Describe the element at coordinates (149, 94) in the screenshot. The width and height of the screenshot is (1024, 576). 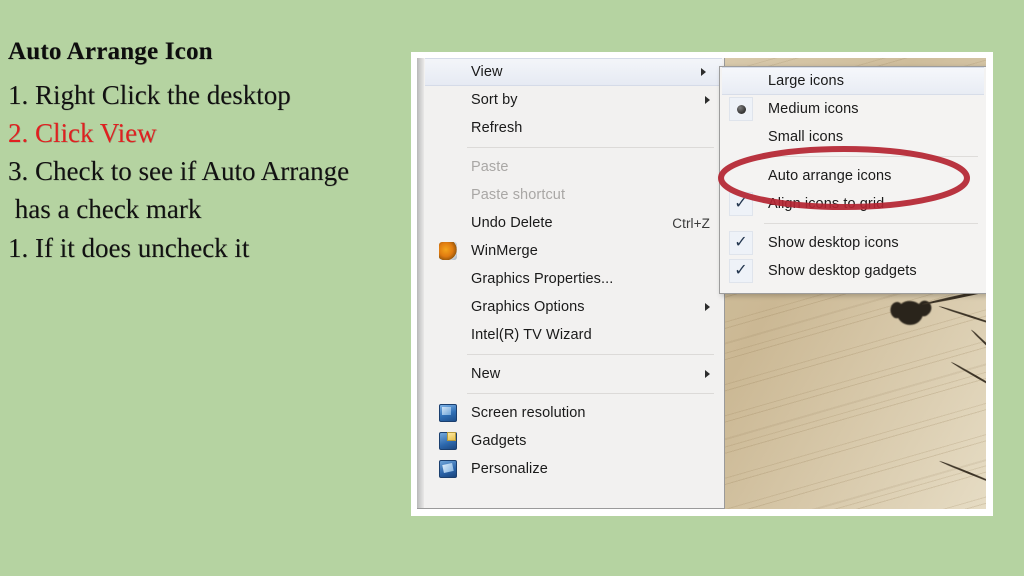
I see `lesson-step-1: 1. Right Click the desktop` at that location.